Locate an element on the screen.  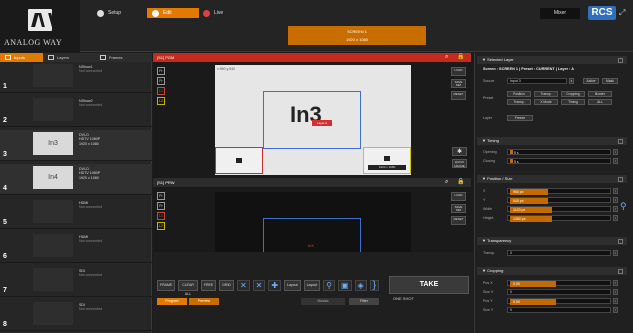
input-row-7: SDI Not connected 7 is located at coordinates (76, 281).